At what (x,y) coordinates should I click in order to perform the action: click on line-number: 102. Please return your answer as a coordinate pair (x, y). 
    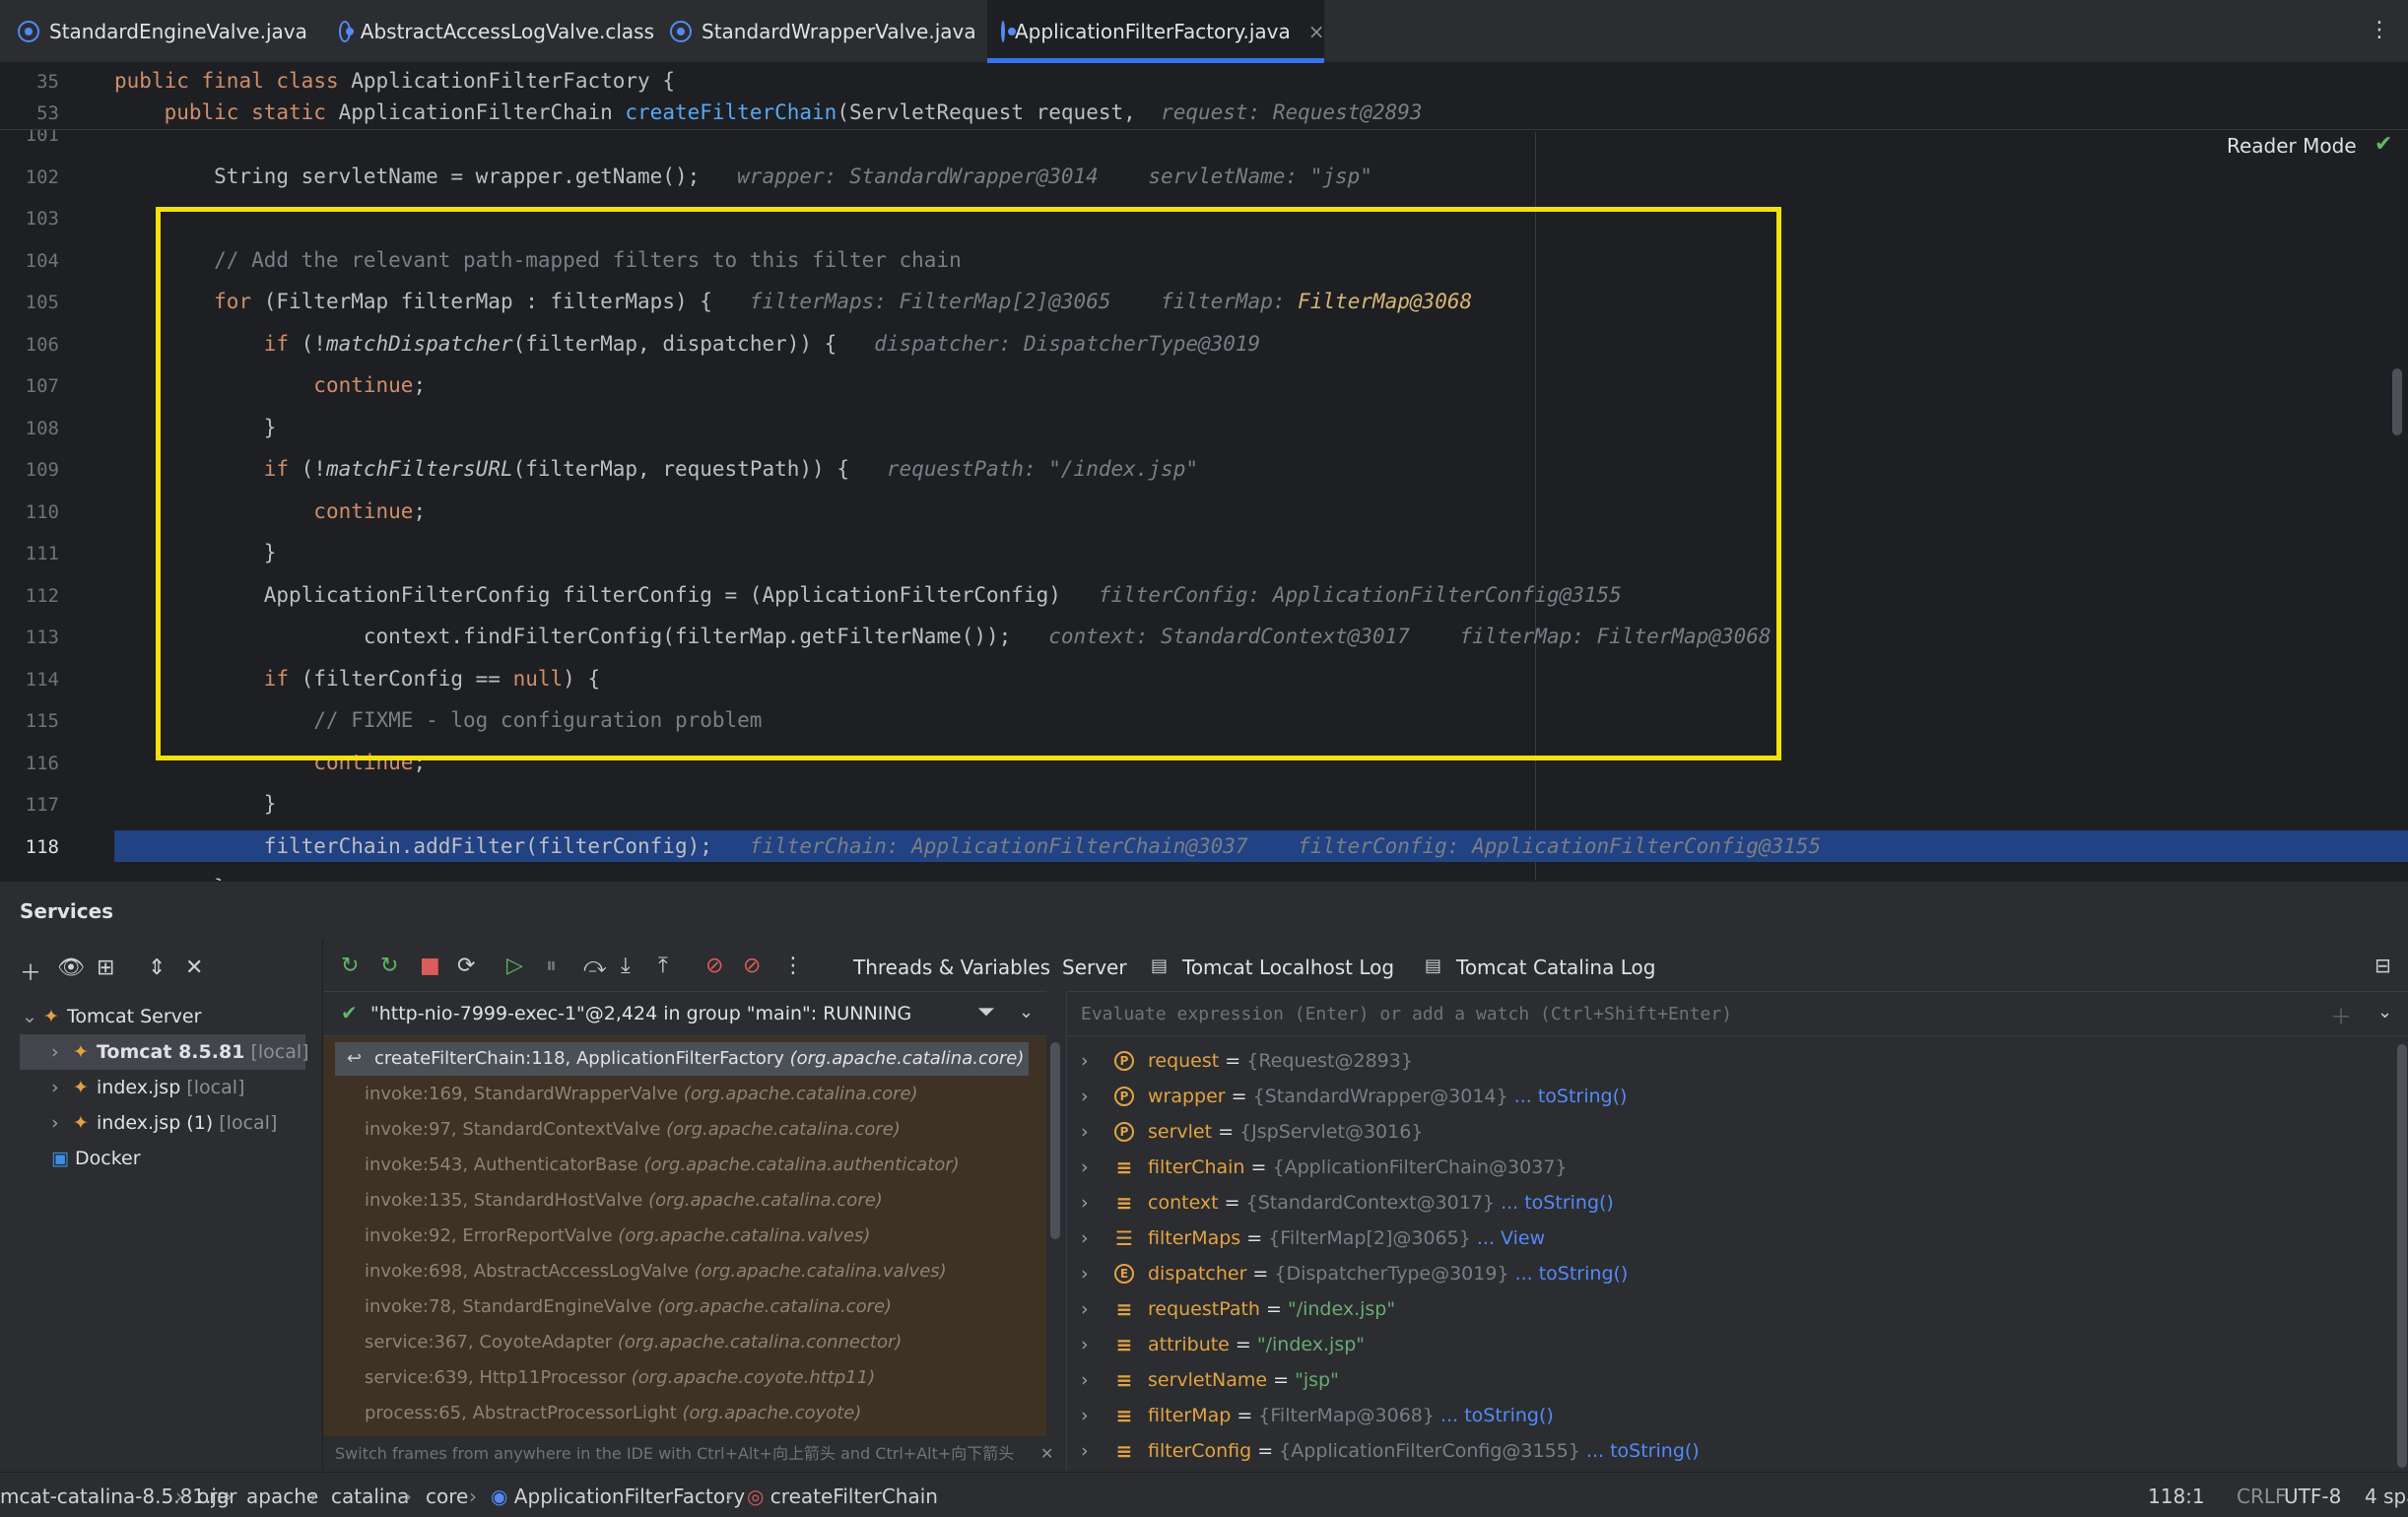
    Looking at the image, I should click on (29, 177).